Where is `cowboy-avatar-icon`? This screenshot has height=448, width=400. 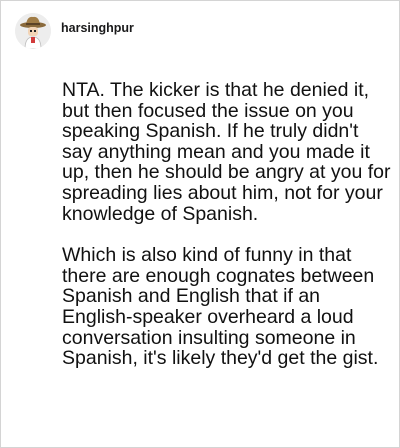 cowboy-avatar-icon is located at coordinates (33, 31).